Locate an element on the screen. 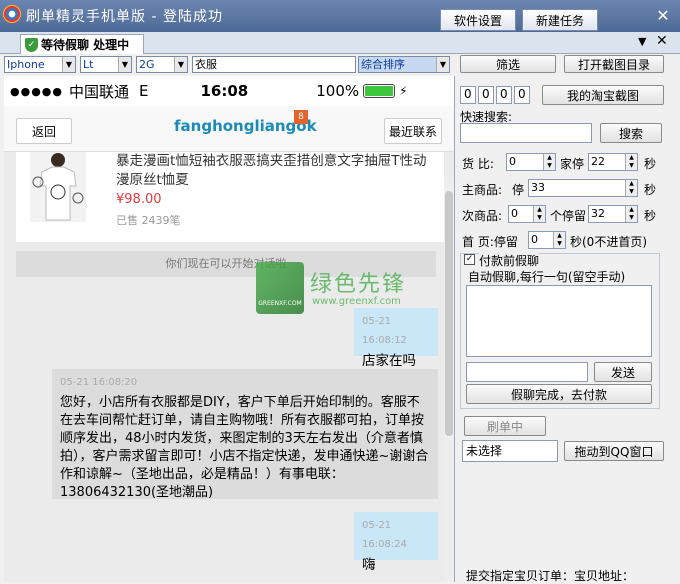 The width and height of the screenshot is (680, 584). product-sold: 已售 2439笔 is located at coordinates (148, 220).